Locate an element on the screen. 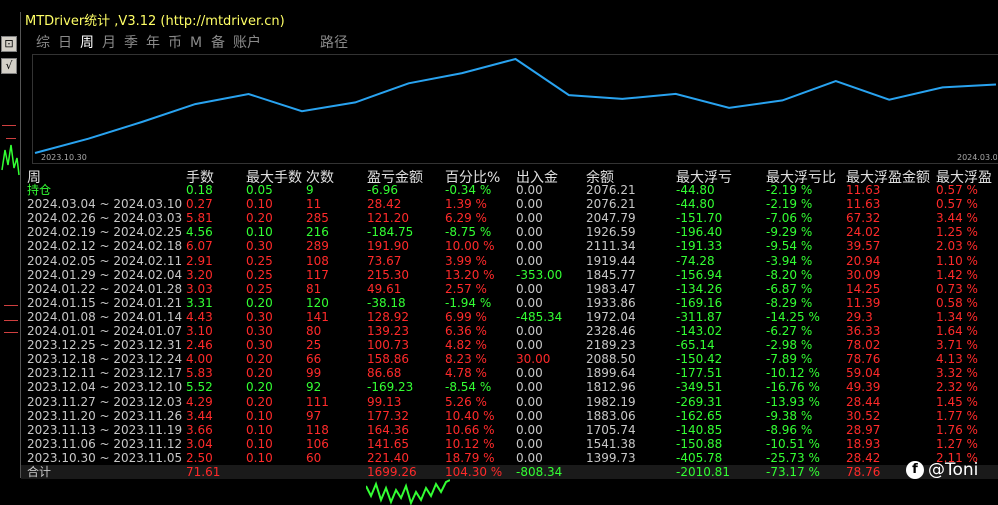 The image size is (998, 505). facebook-icon: f is located at coordinates (915, 470).